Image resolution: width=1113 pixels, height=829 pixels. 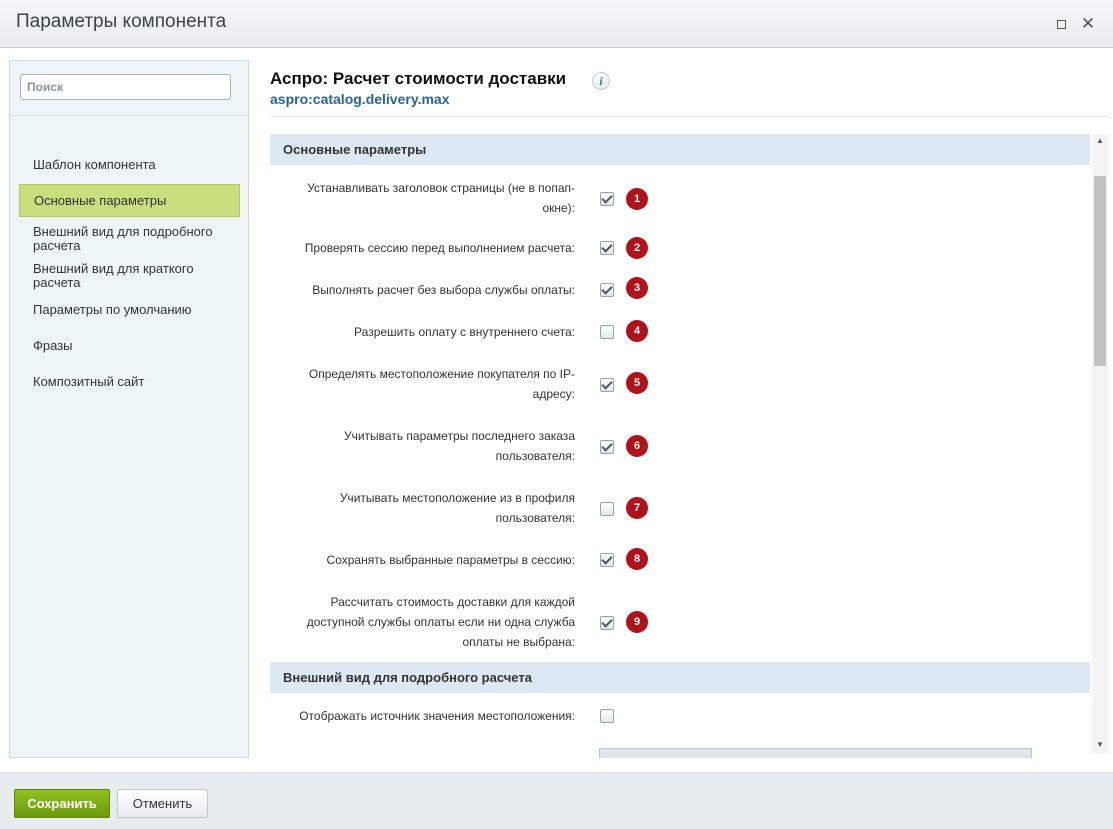 I want to click on search-input, so click(x=125, y=87).